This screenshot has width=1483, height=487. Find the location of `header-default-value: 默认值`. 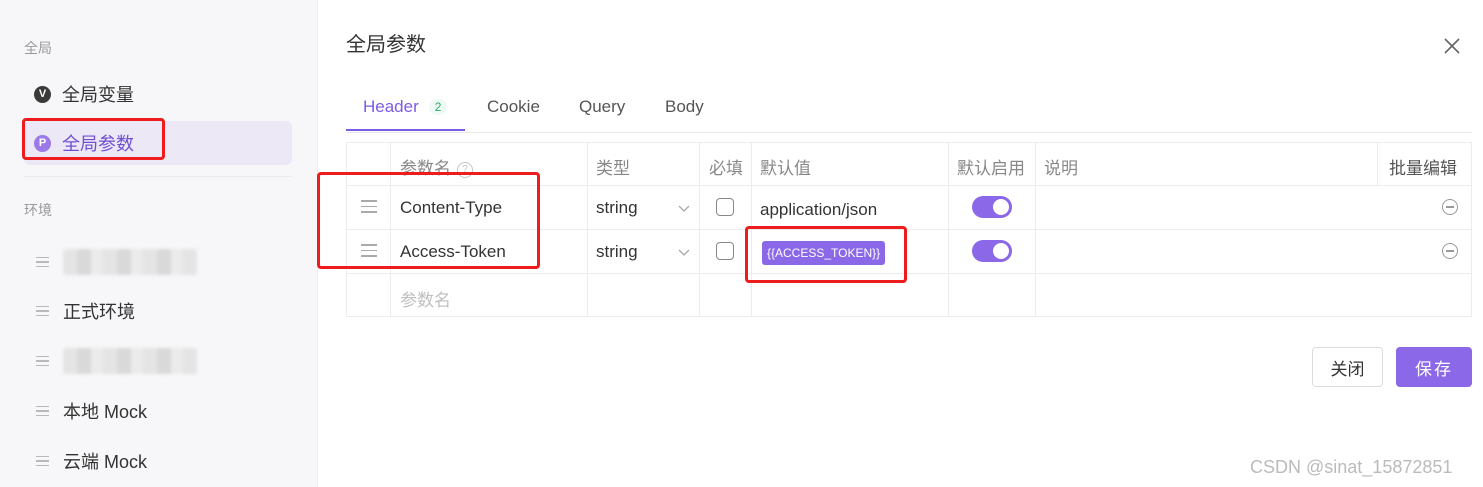

header-default-value: 默认值 is located at coordinates (785, 168).